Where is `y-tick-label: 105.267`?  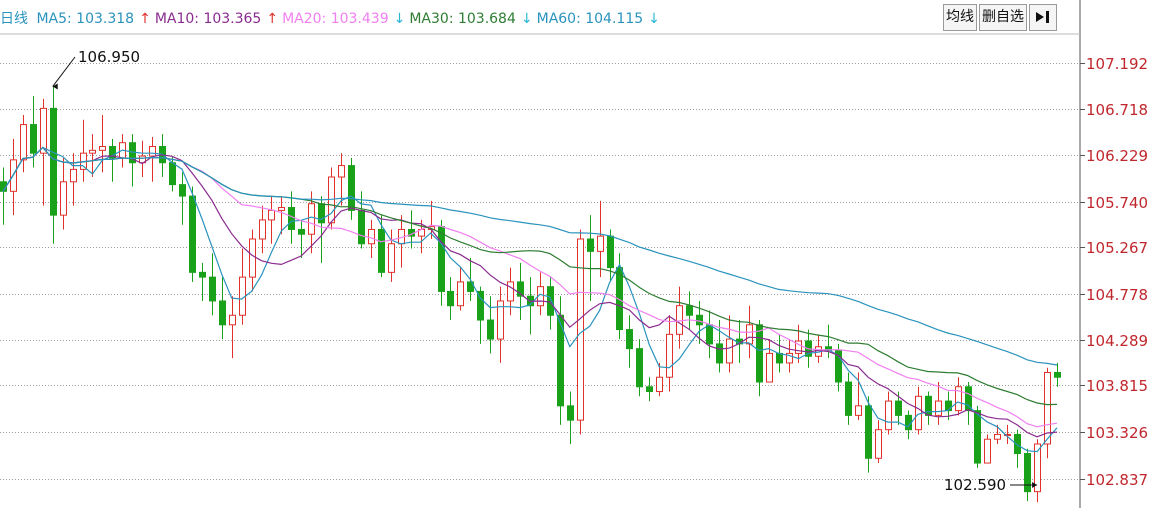 y-tick-label: 105.267 is located at coordinates (1117, 247).